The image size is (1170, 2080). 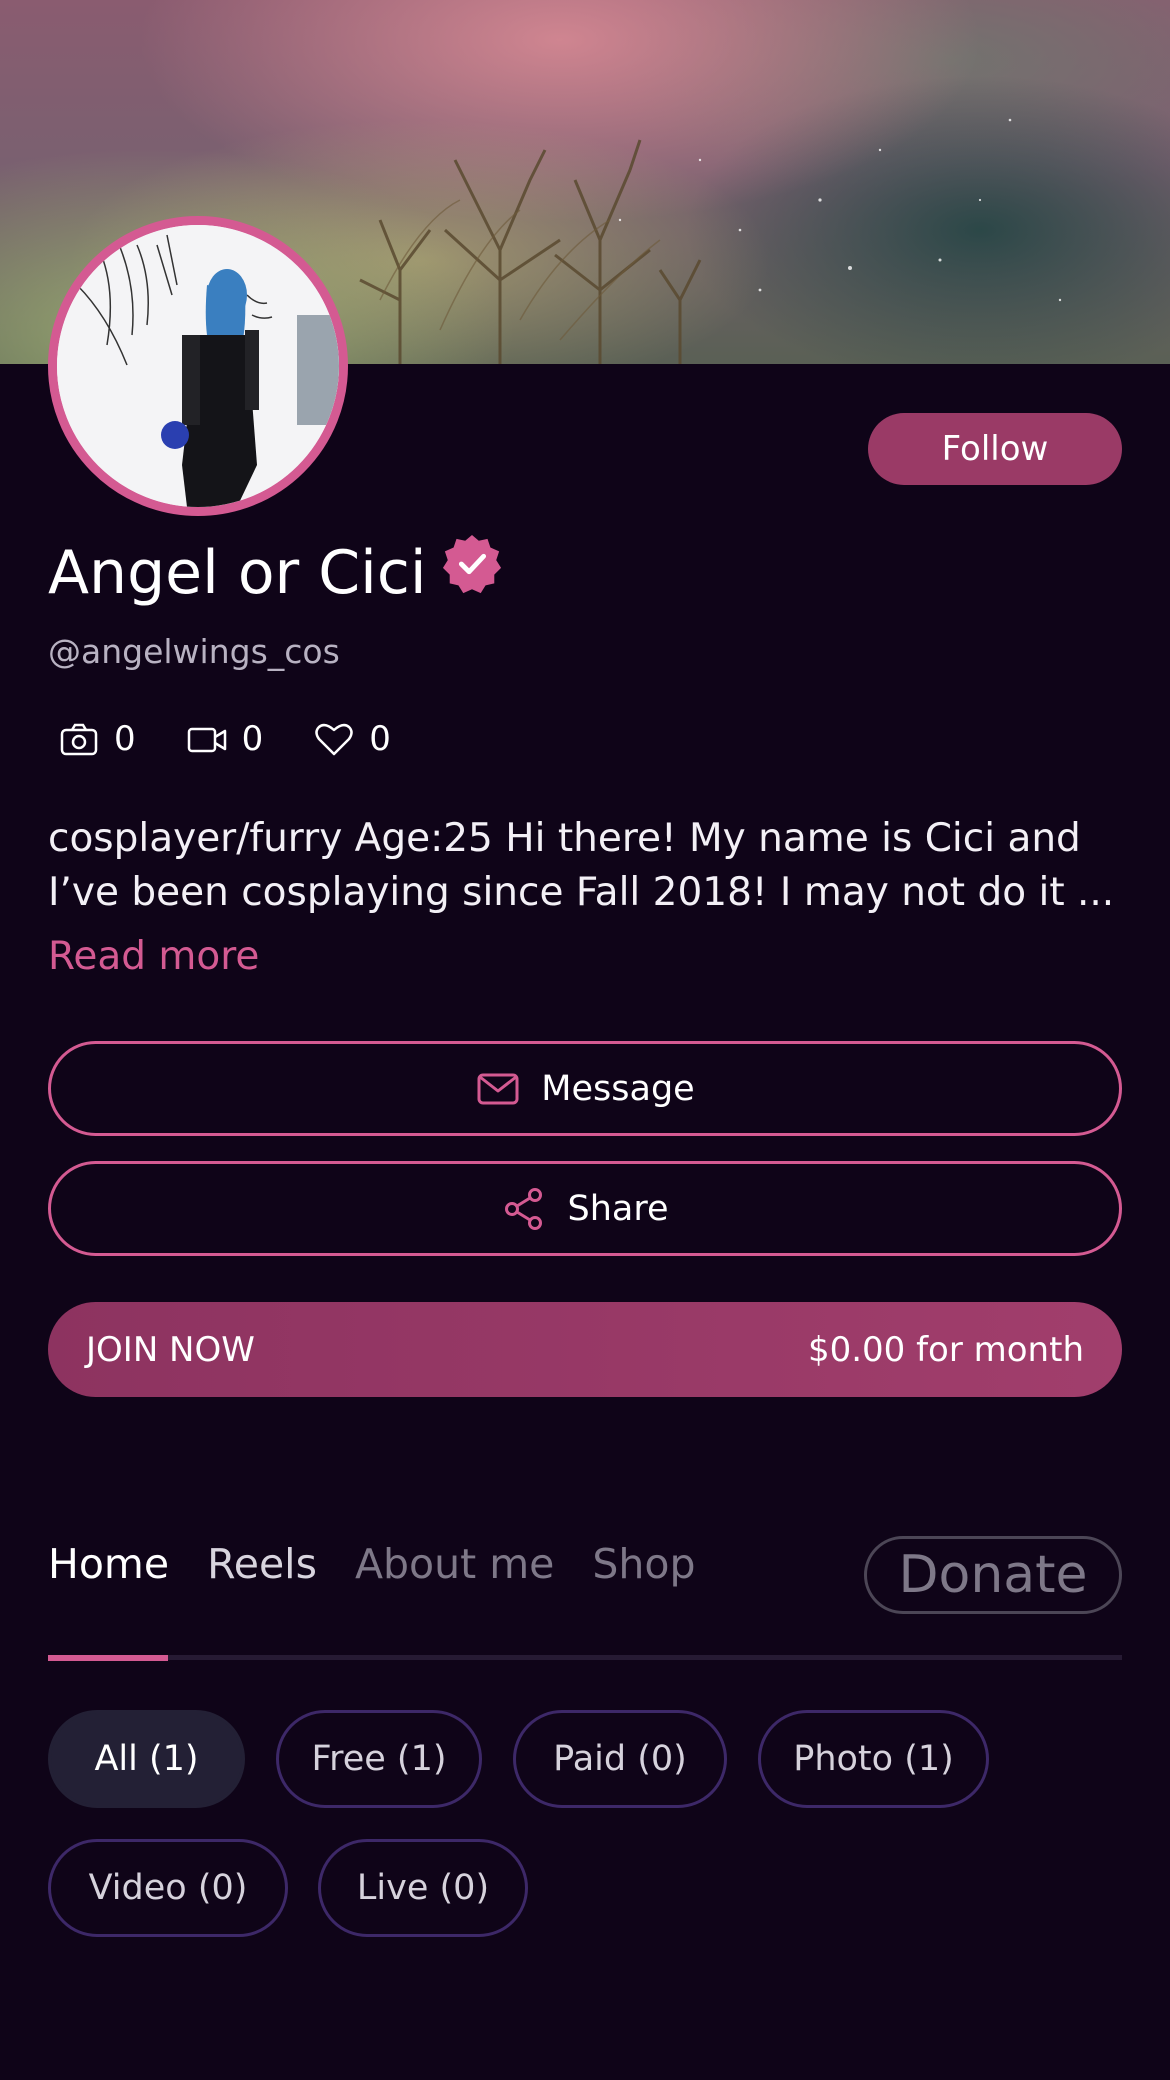 I want to click on filter-chip-video: Video (0), so click(x=168, y=1888).